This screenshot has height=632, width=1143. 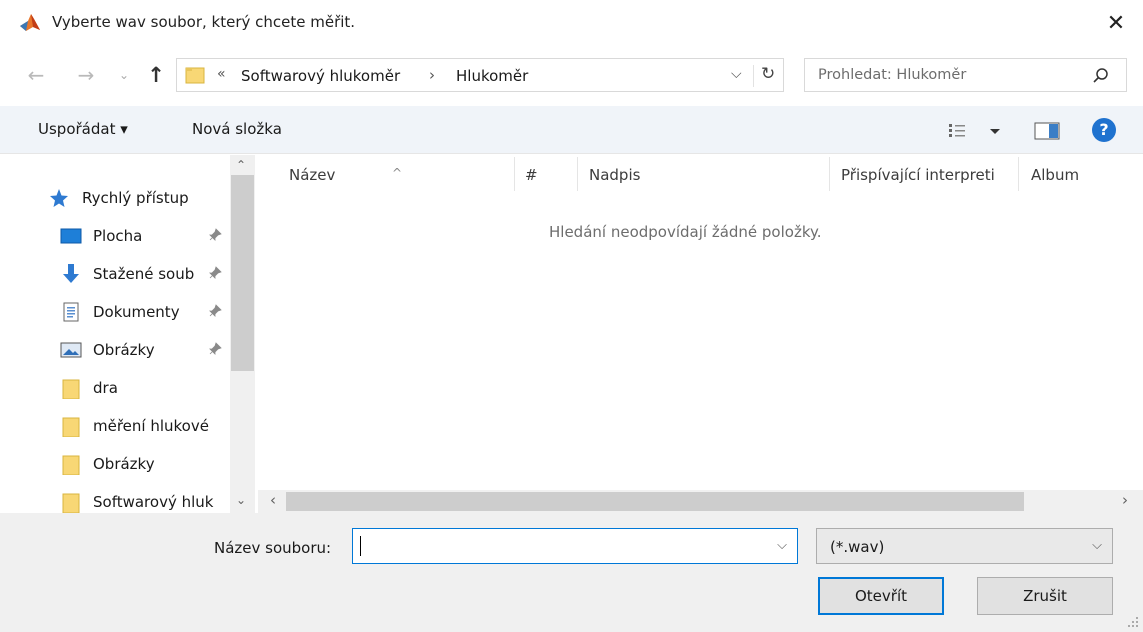 What do you see at coordinates (881, 596) in the screenshot?
I see `open-button: Otevřít` at bounding box center [881, 596].